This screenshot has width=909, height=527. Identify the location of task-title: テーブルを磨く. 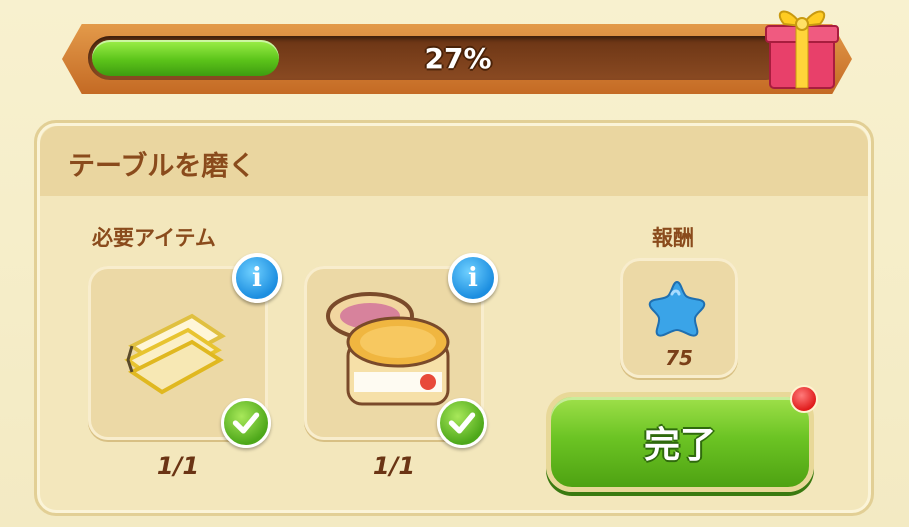
(162, 166).